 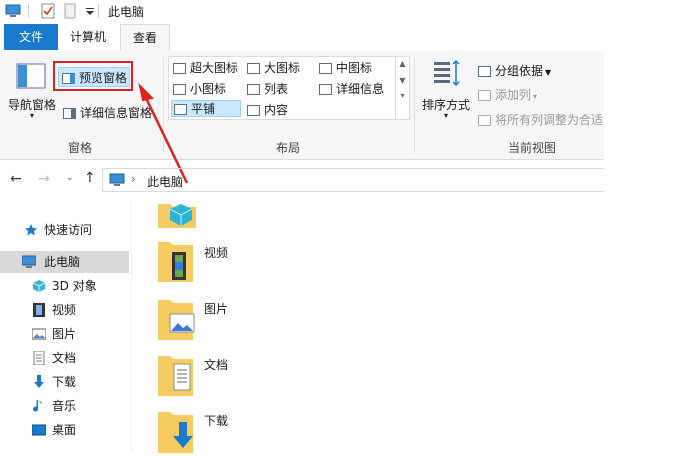 What do you see at coordinates (31, 230) in the screenshot?
I see `star-pin-icon` at bounding box center [31, 230].